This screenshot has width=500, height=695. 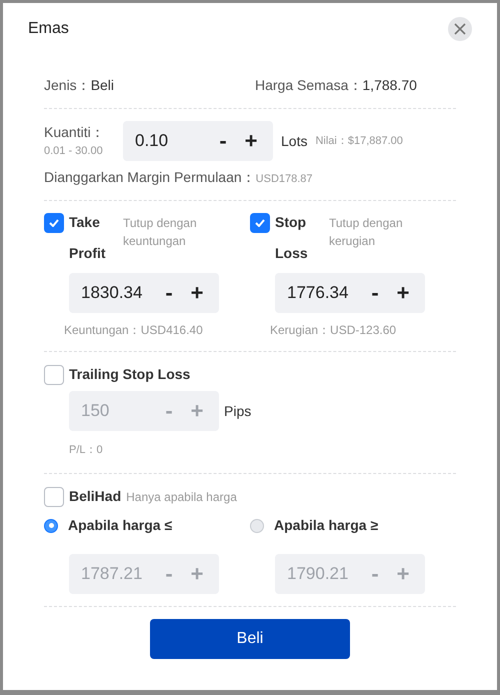 I want to click on limit-hint: Hanya apabila harga, so click(x=181, y=497).